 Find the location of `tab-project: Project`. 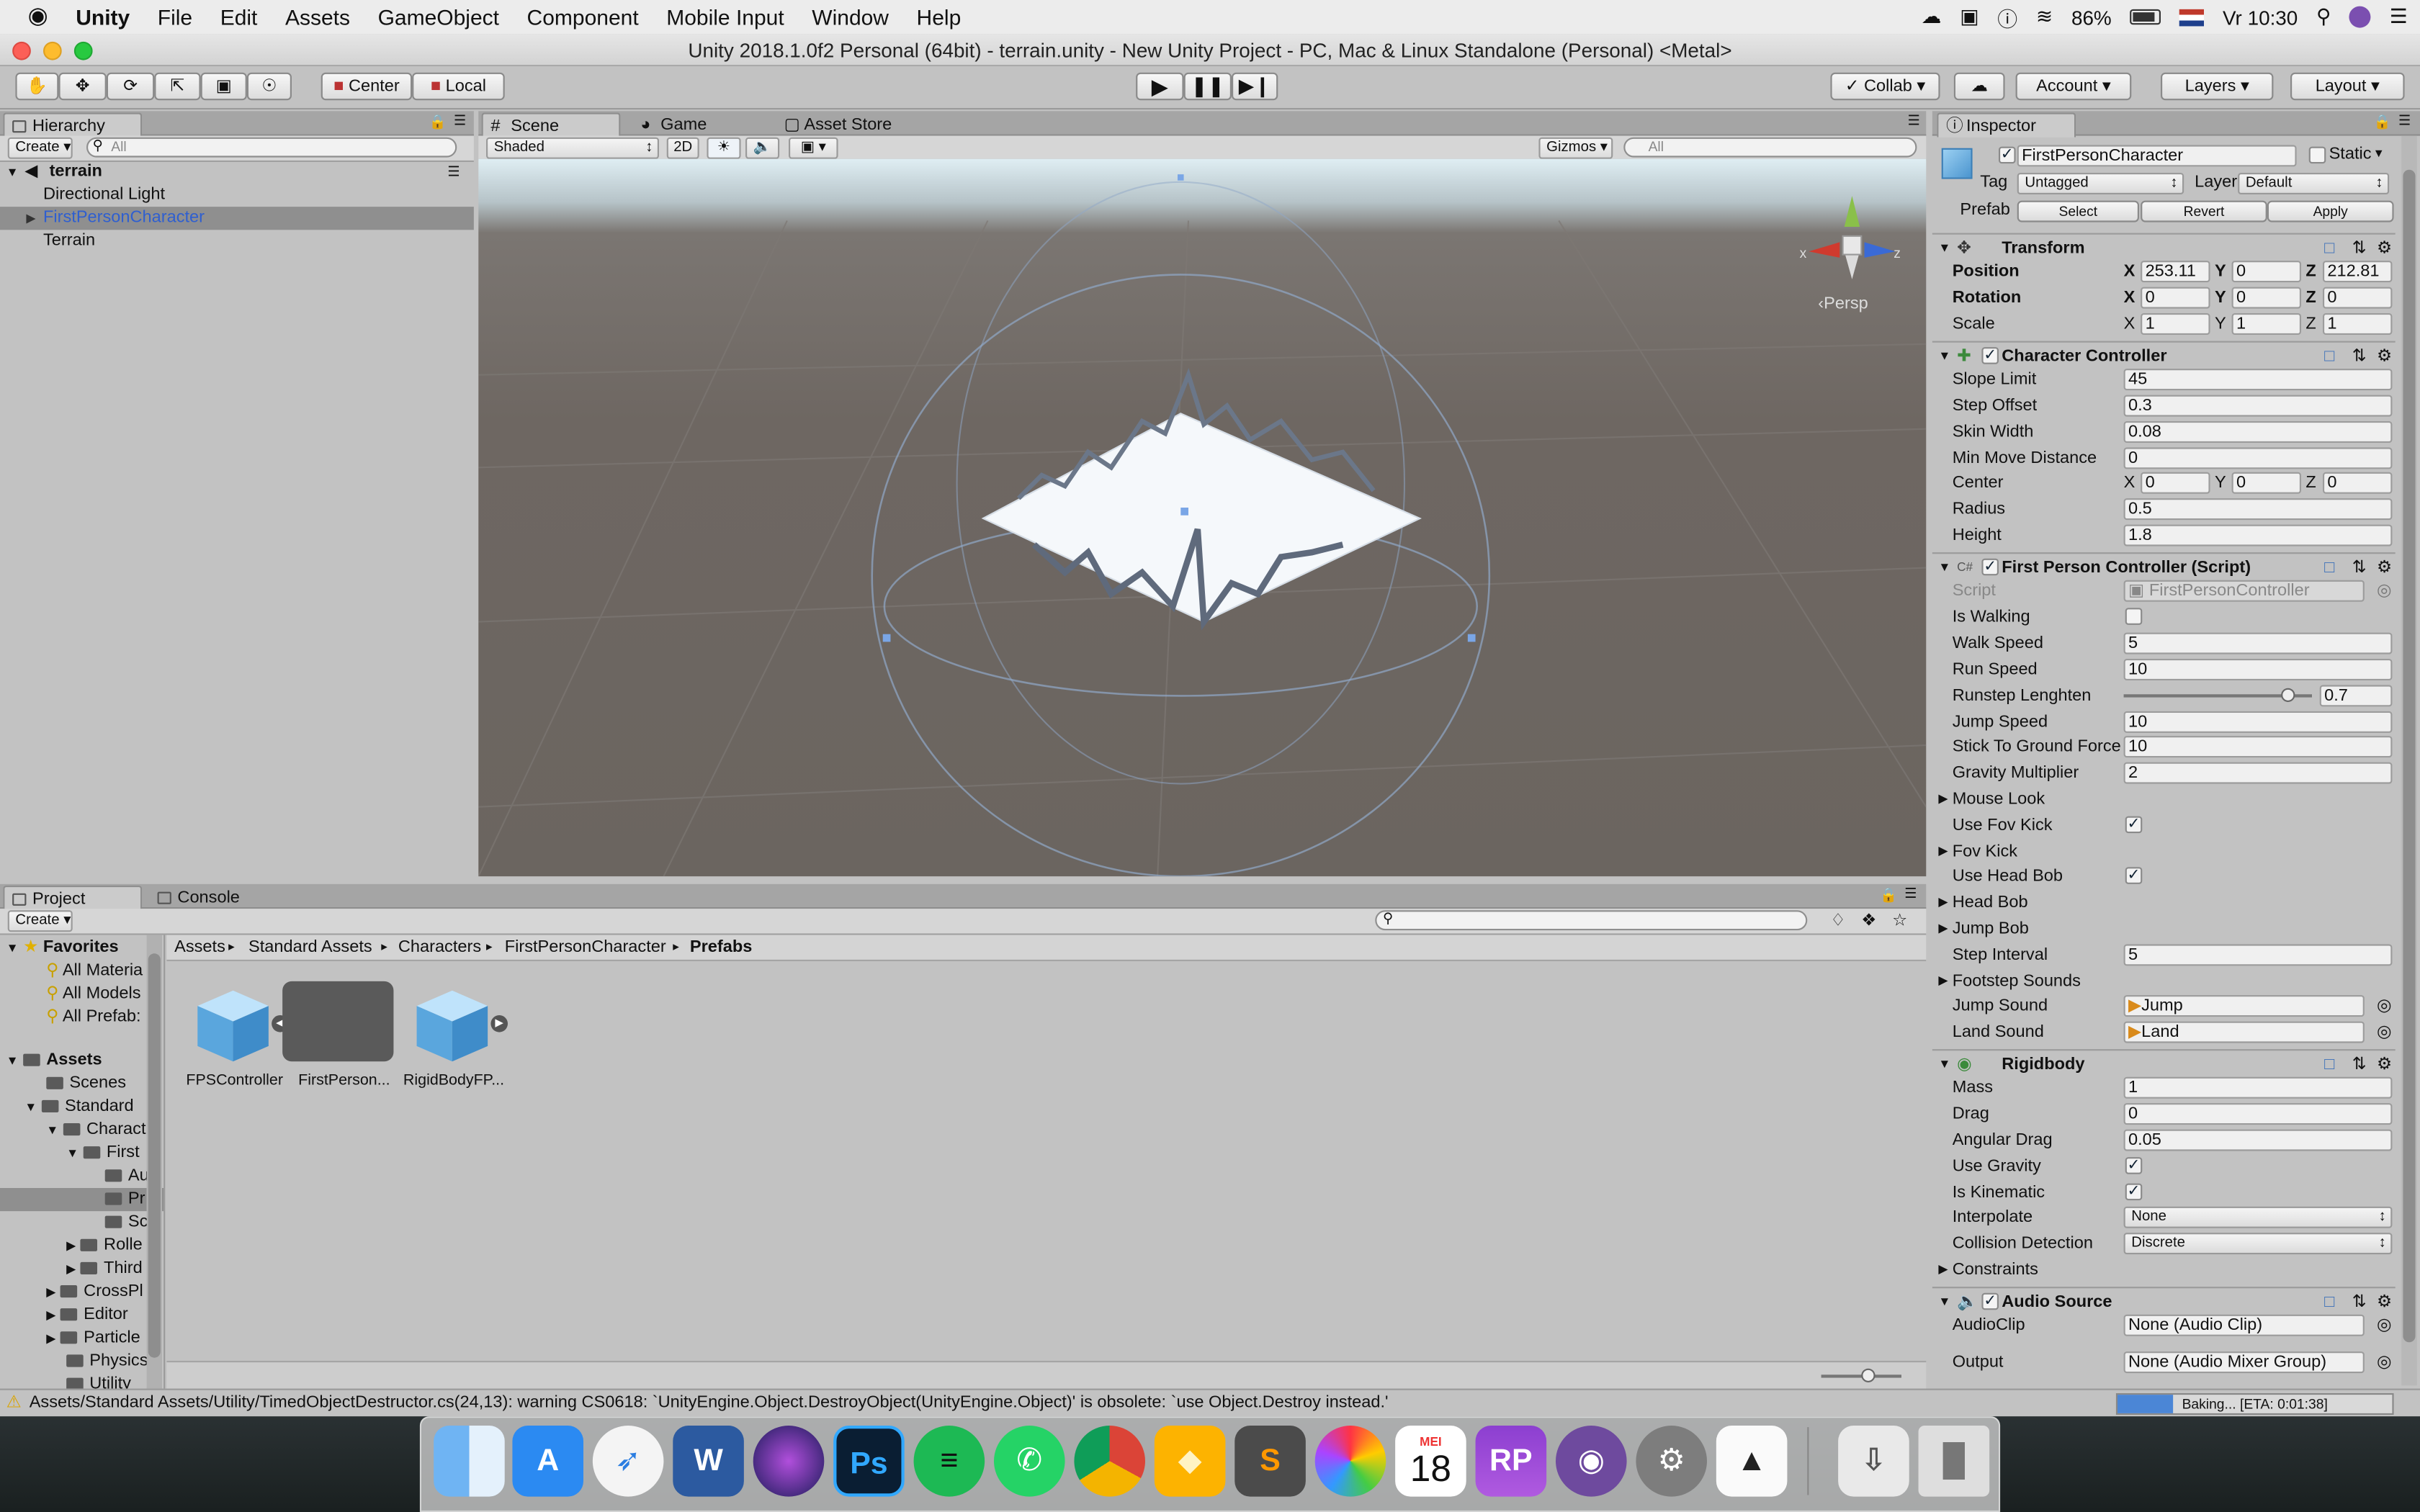

tab-project: Project is located at coordinates (73, 898).